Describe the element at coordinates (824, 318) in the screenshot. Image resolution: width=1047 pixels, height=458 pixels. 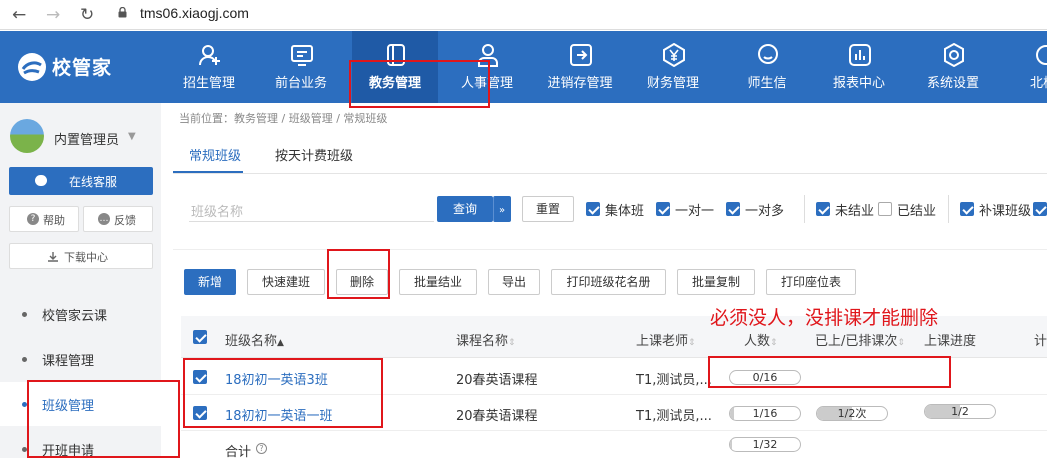
I see `annotation-note: 必须没人，没排课才能删除` at that location.